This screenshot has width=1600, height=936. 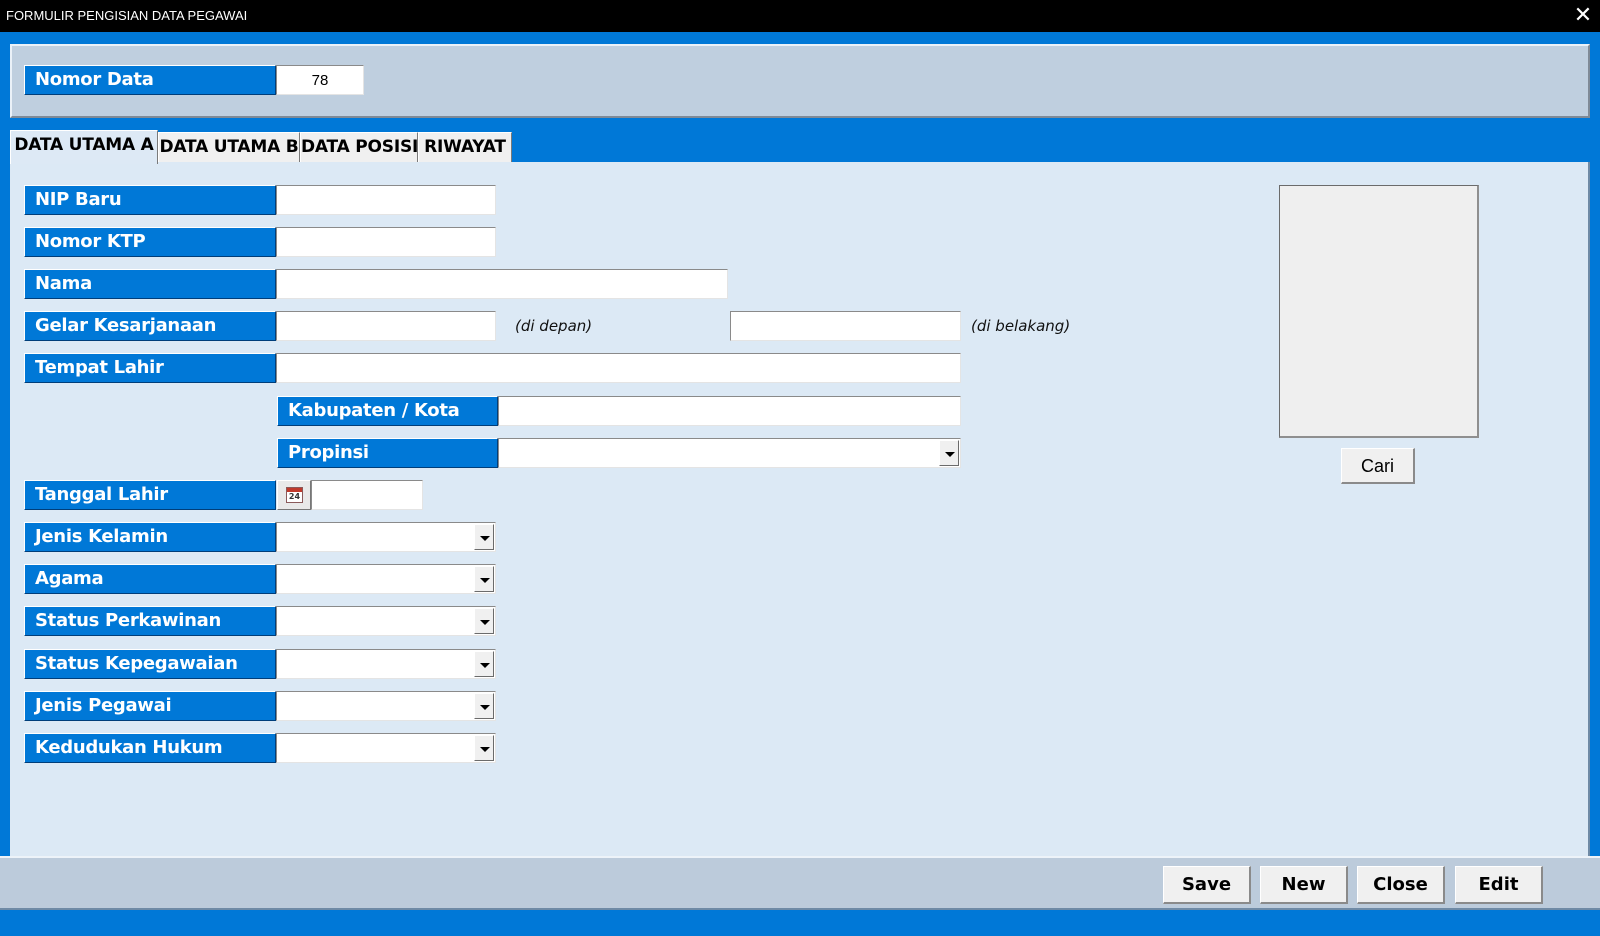 What do you see at coordinates (1499, 885) in the screenshot?
I see `edit-button: Edit` at bounding box center [1499, 885].